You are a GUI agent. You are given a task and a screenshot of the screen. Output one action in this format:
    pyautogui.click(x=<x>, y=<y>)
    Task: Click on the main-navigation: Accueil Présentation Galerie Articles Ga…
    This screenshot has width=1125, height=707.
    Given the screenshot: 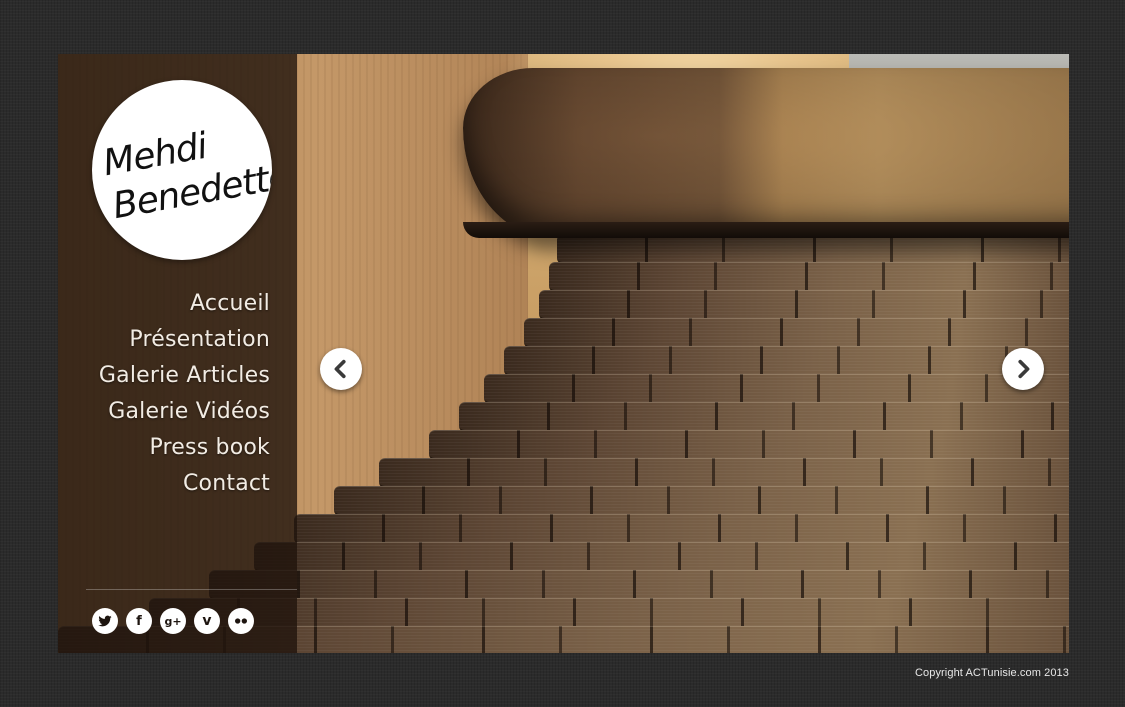 What is the action you would take?
    pyautogui.click(x=184, y=394)
    